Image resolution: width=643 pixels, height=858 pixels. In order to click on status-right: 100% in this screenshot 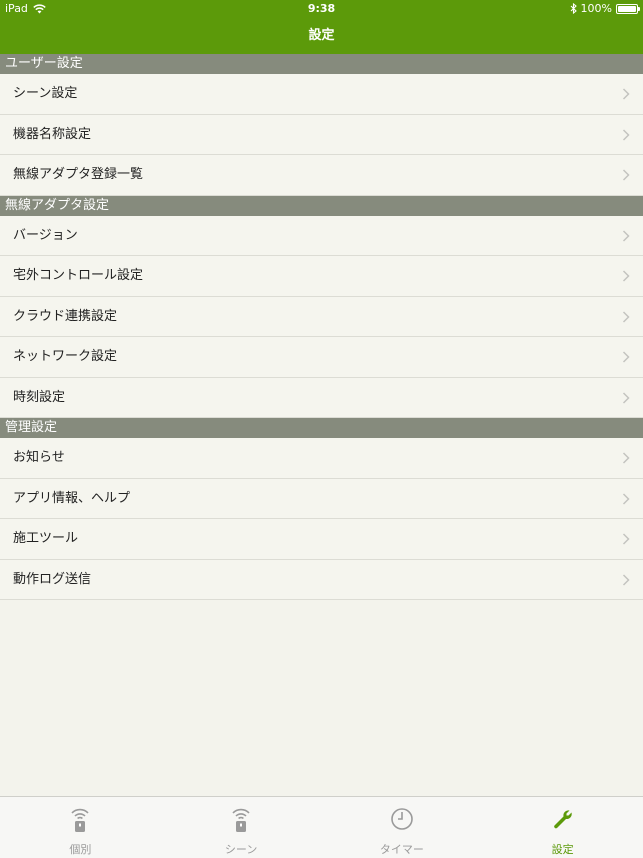, I will do `click(605, 8)`.